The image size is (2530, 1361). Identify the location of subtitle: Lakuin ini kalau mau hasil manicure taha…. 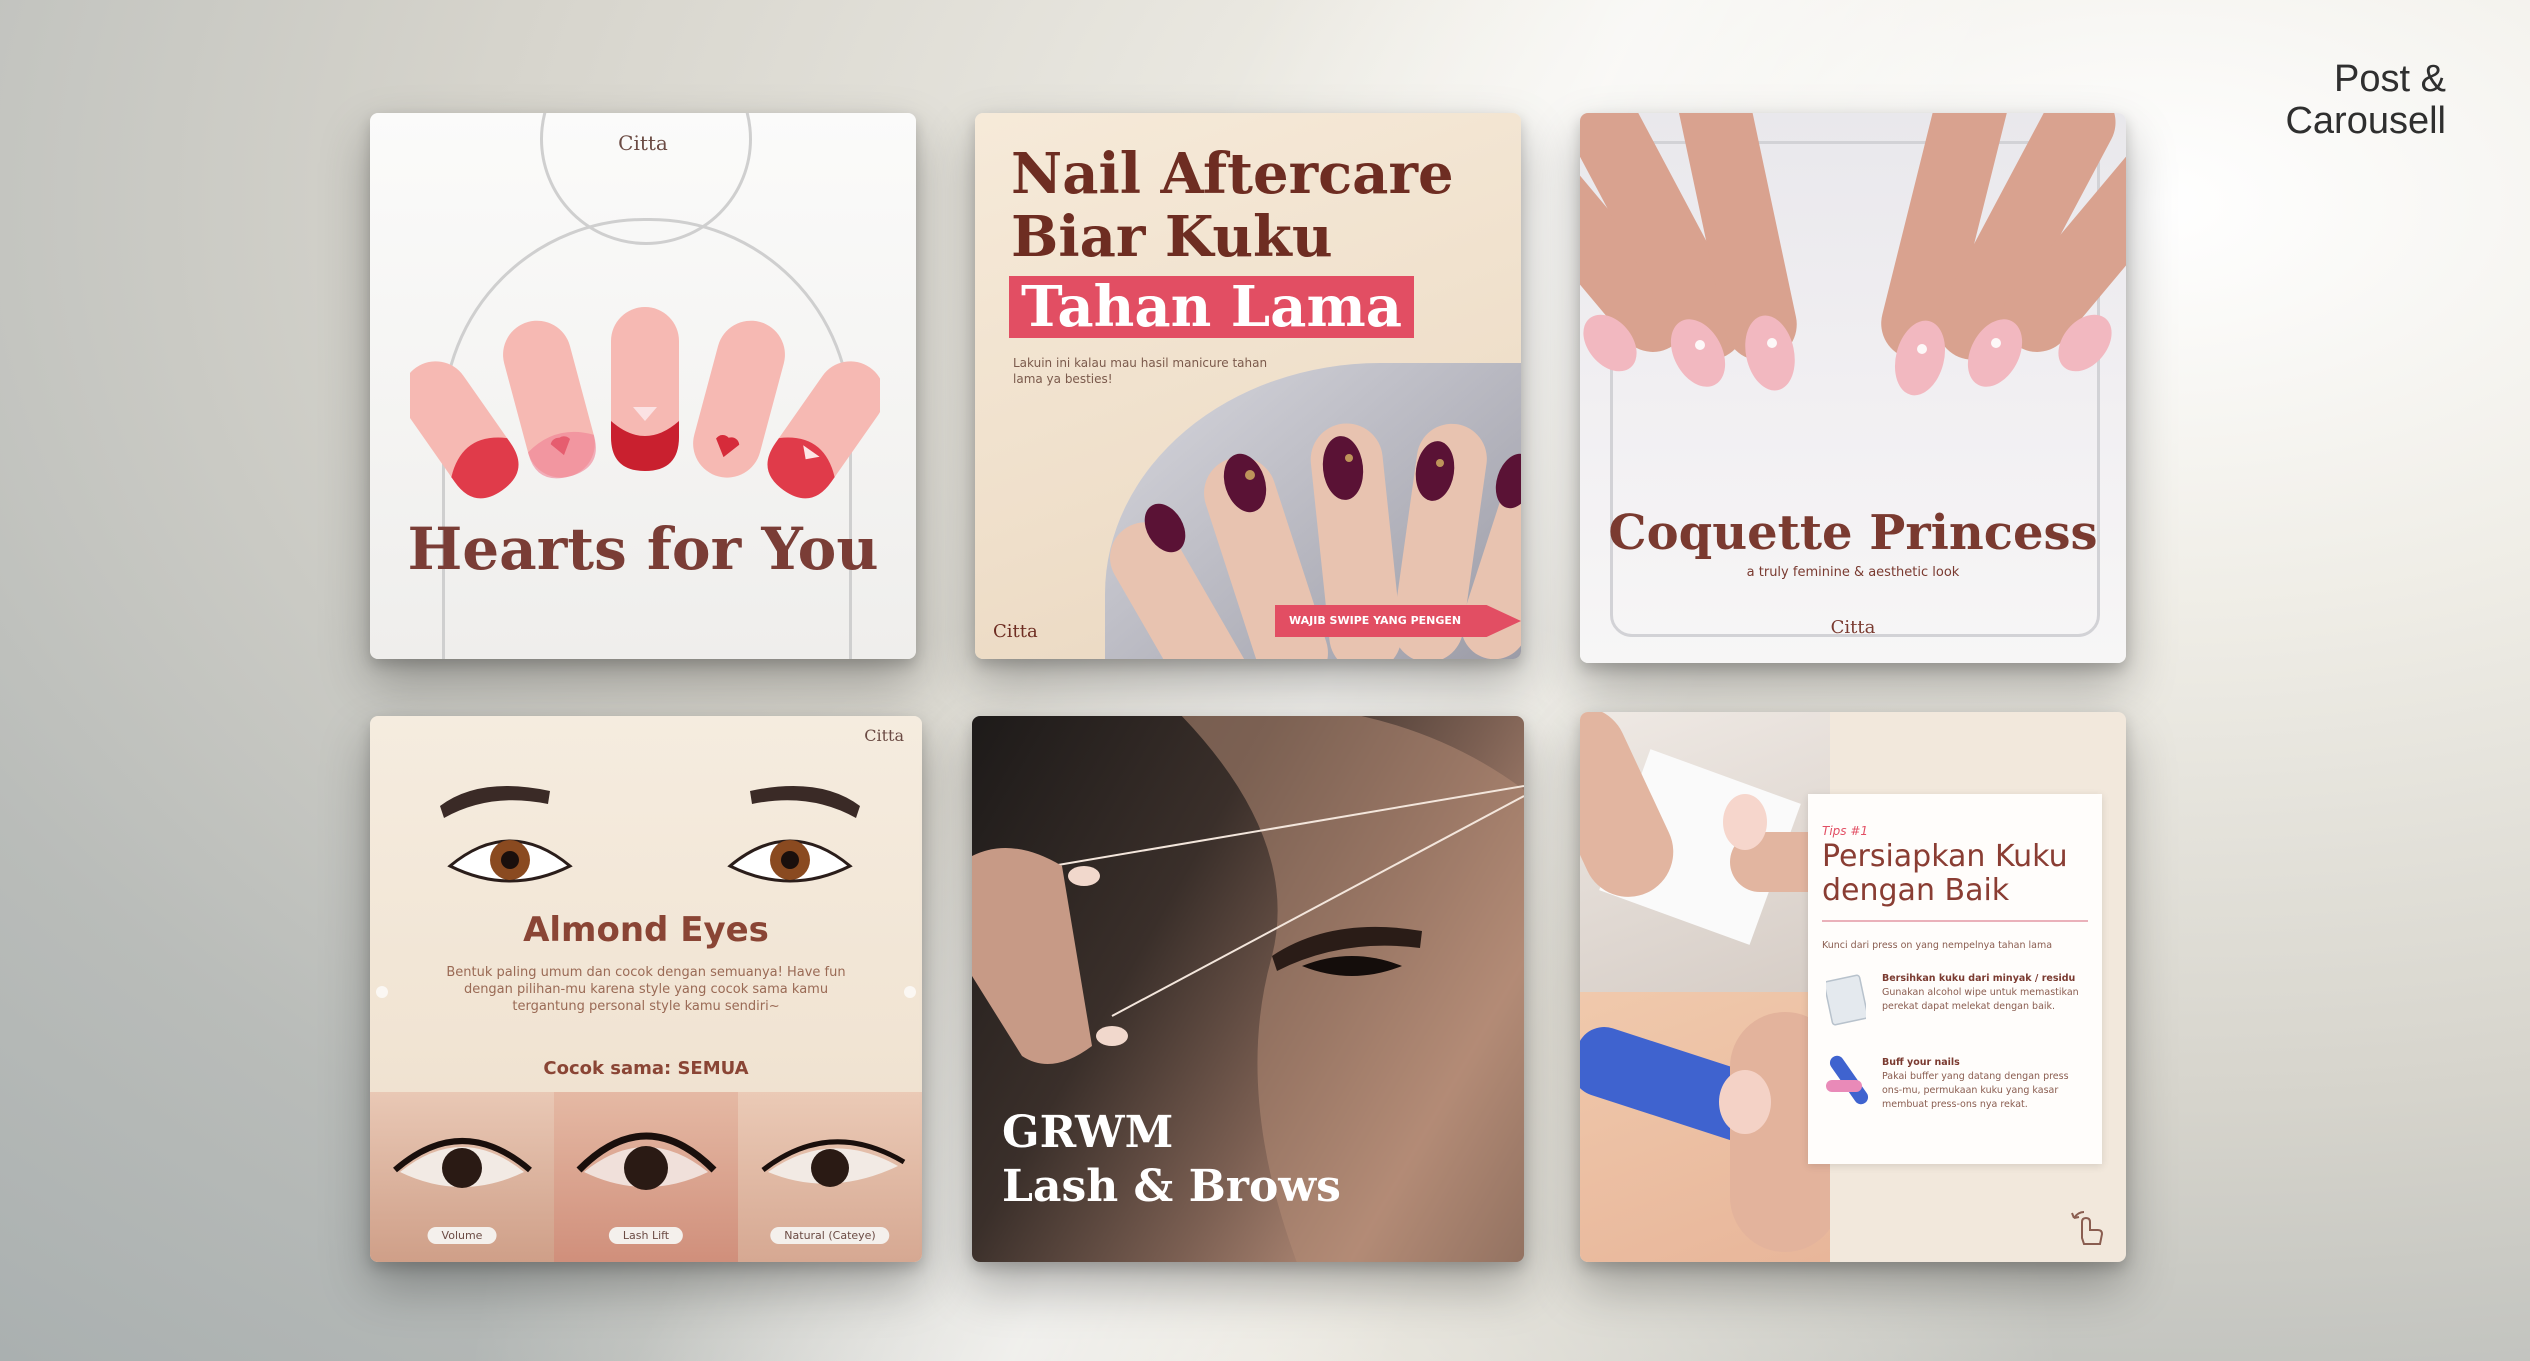
(1140, 371).